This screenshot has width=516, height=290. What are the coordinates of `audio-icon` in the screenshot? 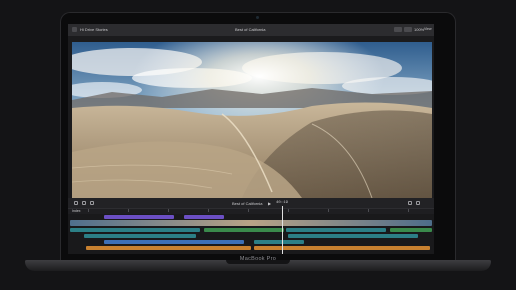 It's located at (410, 203).